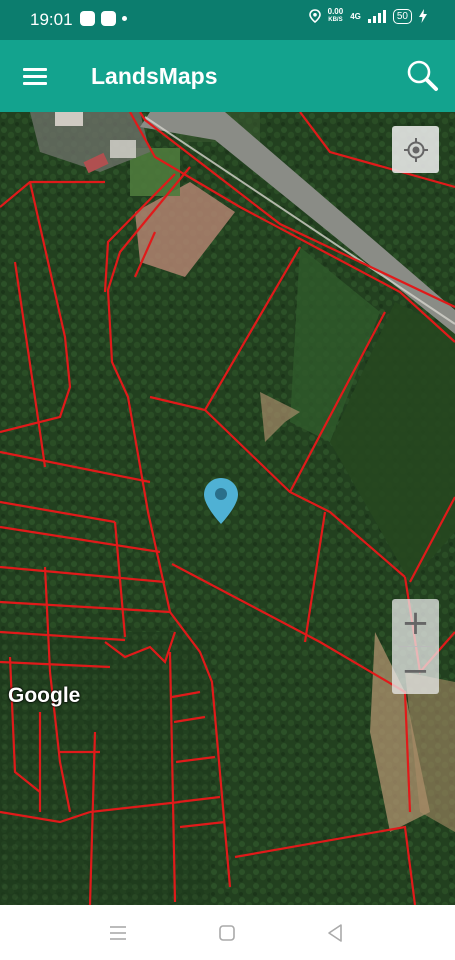 The height and width of the screenshot is (960, 455). Describe the element at coordinates (154, 76) in the screenshot. I see `app-title: LandsMaps` at that location.